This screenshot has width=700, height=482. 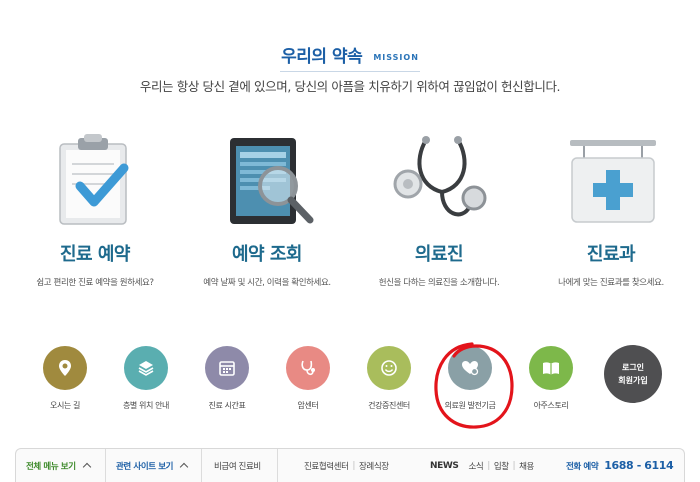 I want to click on footer-links: 진료협력센터 | 장례식장, so click(x=346, y=465).